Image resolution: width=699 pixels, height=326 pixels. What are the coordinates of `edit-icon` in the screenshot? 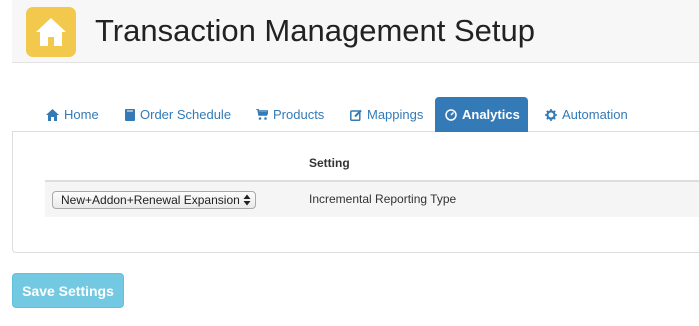 It's located at (356, 115).